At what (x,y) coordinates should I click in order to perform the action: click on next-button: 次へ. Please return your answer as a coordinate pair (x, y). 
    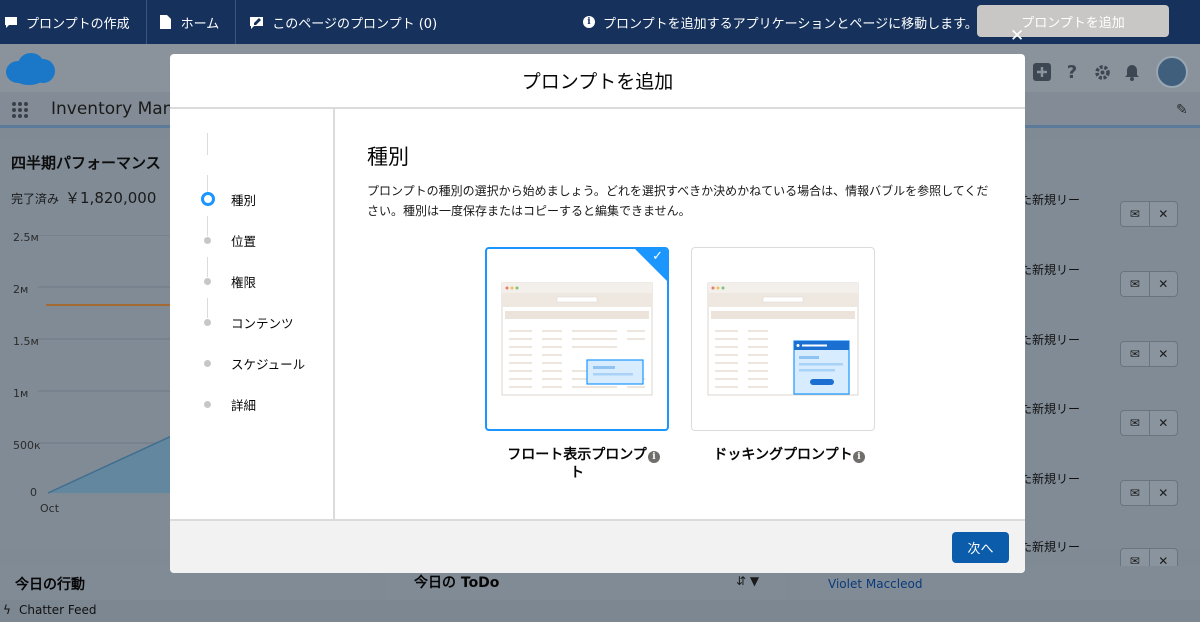
    Looking at the image, I should click on (980, 547).